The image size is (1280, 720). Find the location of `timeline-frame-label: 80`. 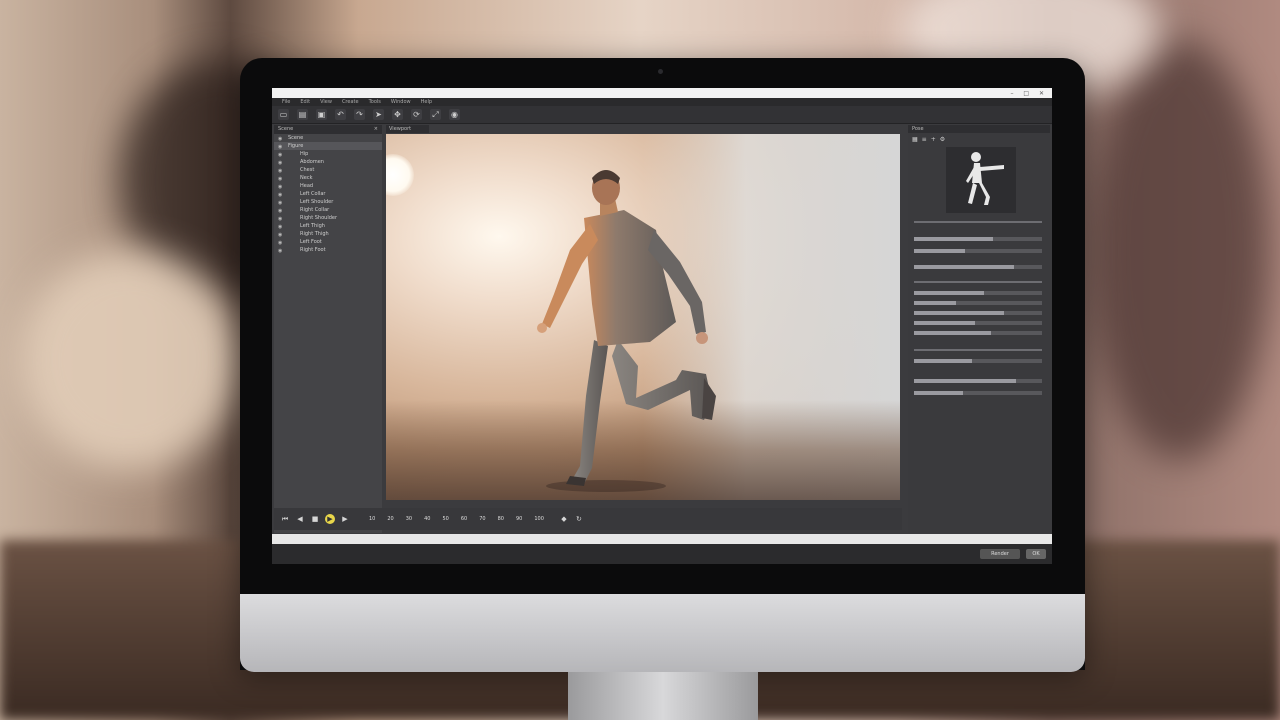

timeline-frame-label: 80 is located at coordinates (501, 519).